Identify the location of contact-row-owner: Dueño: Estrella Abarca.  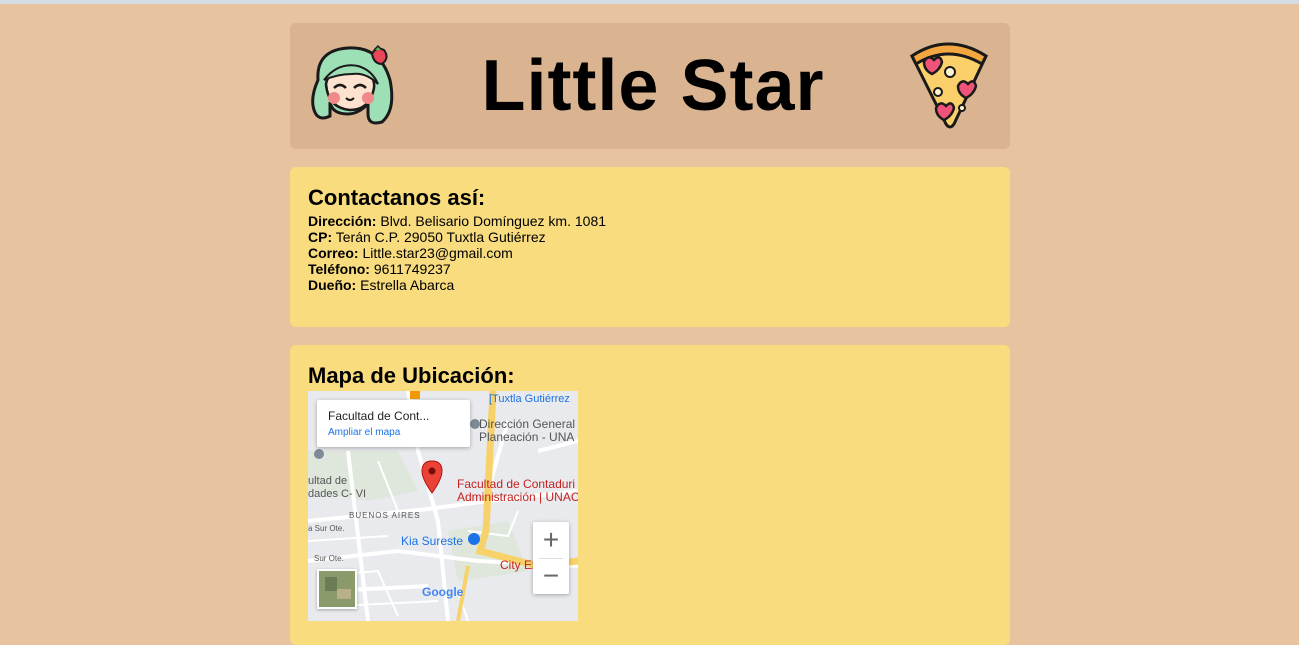
(650, 285).